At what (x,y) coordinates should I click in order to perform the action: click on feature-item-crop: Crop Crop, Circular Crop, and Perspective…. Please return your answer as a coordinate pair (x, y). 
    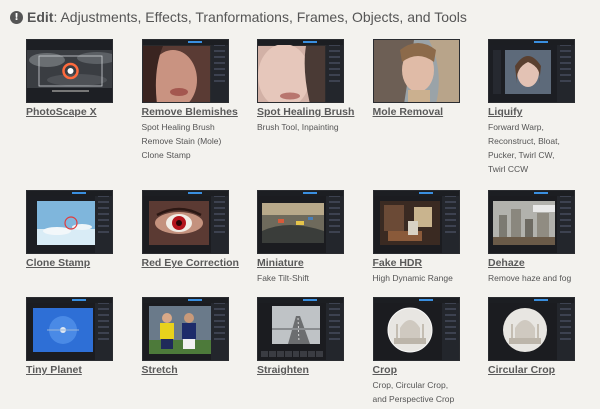
    Looking at the image, I should click on (430, 352).